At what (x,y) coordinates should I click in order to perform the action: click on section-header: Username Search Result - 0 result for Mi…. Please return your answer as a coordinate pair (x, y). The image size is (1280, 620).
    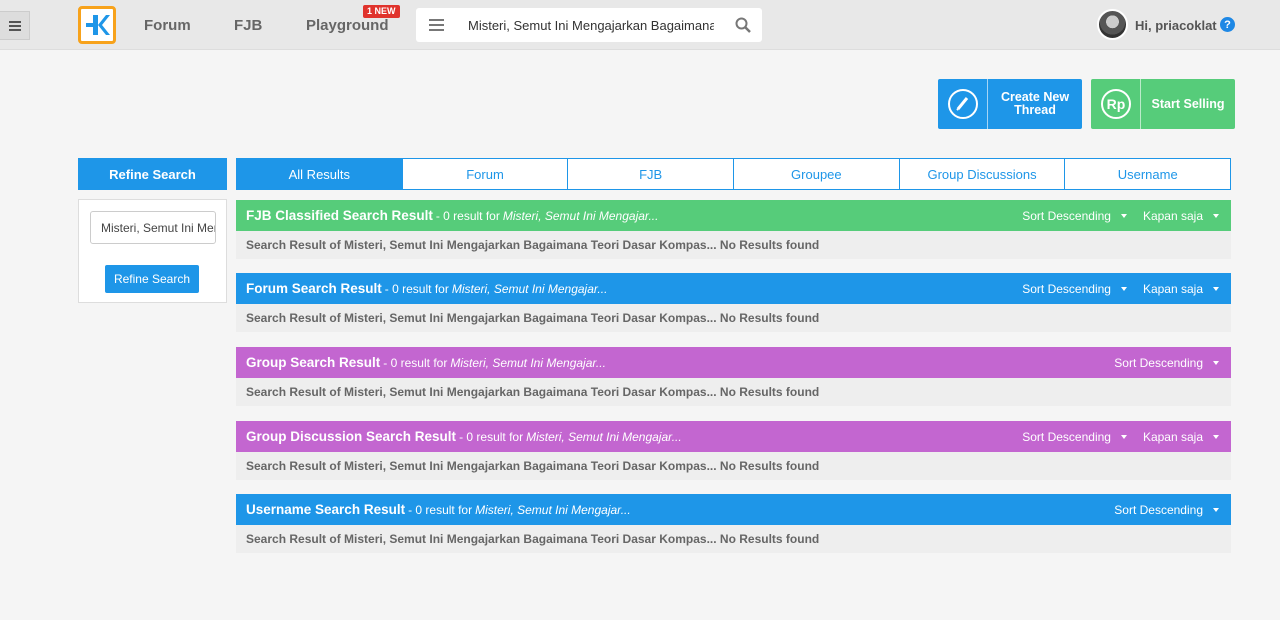
    Looking at the image, I should click on (733, 509).